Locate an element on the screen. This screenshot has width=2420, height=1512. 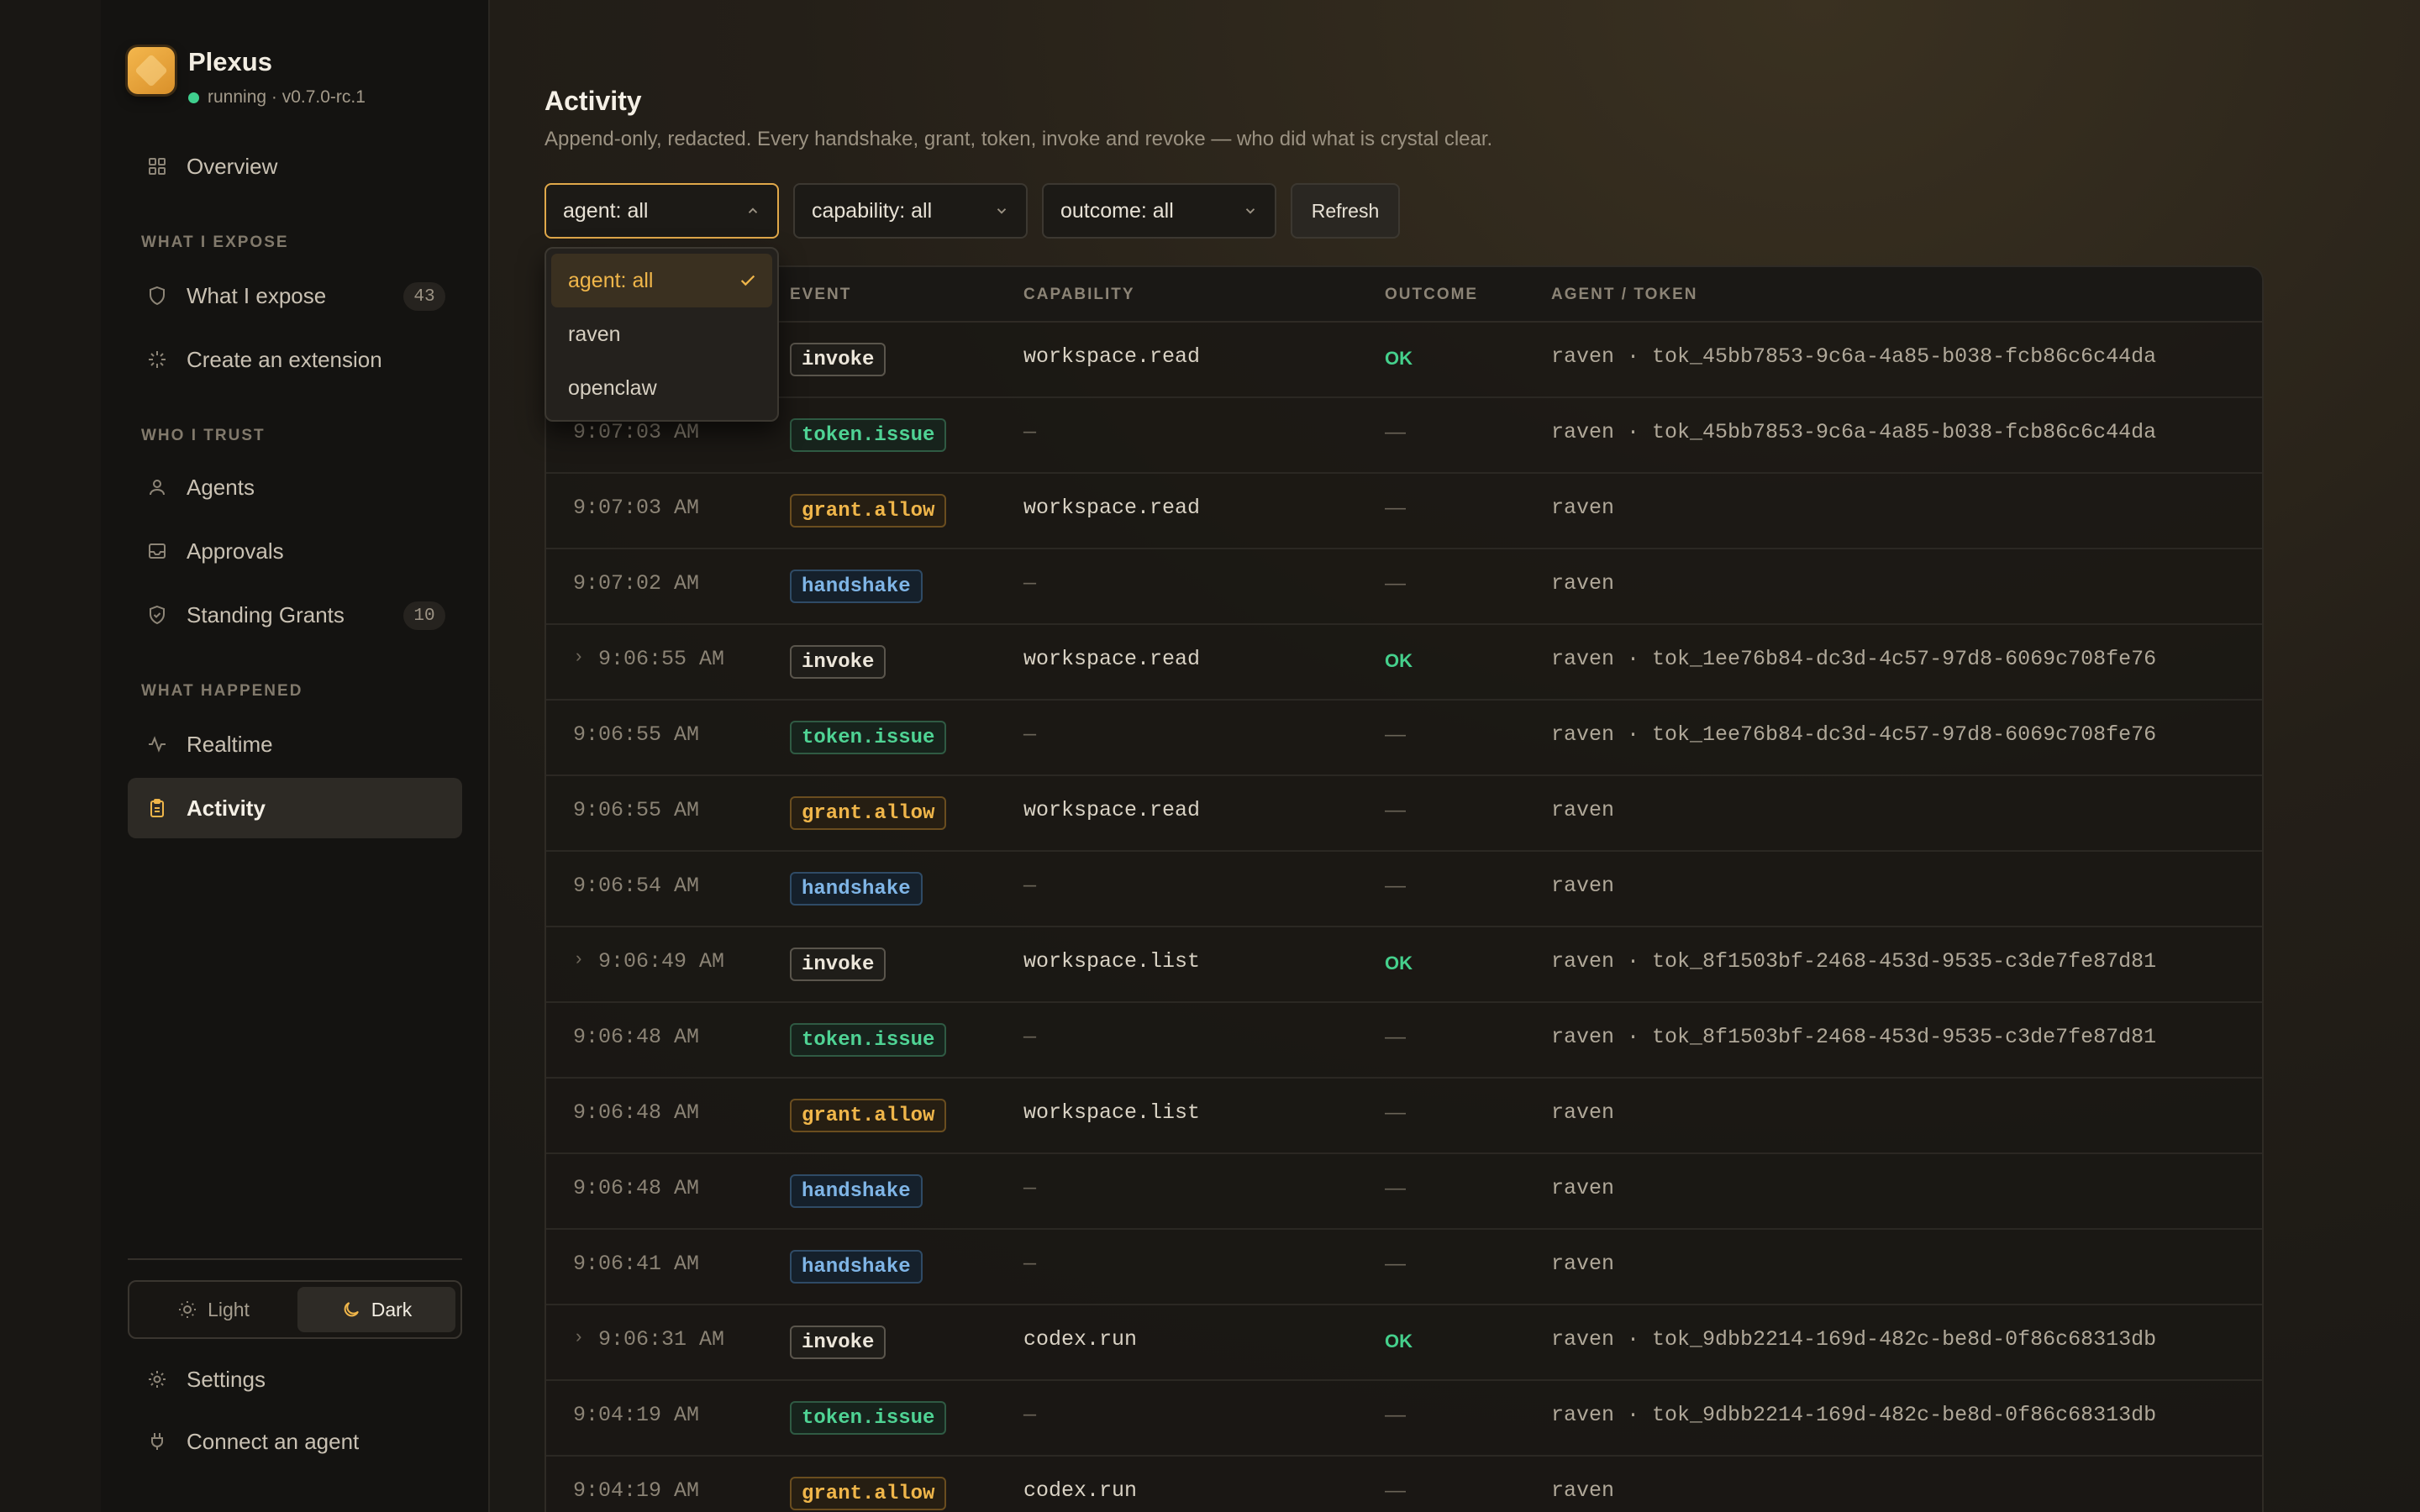
cell-time: 9:04:19 AM is located at coordinates (636, 1415).